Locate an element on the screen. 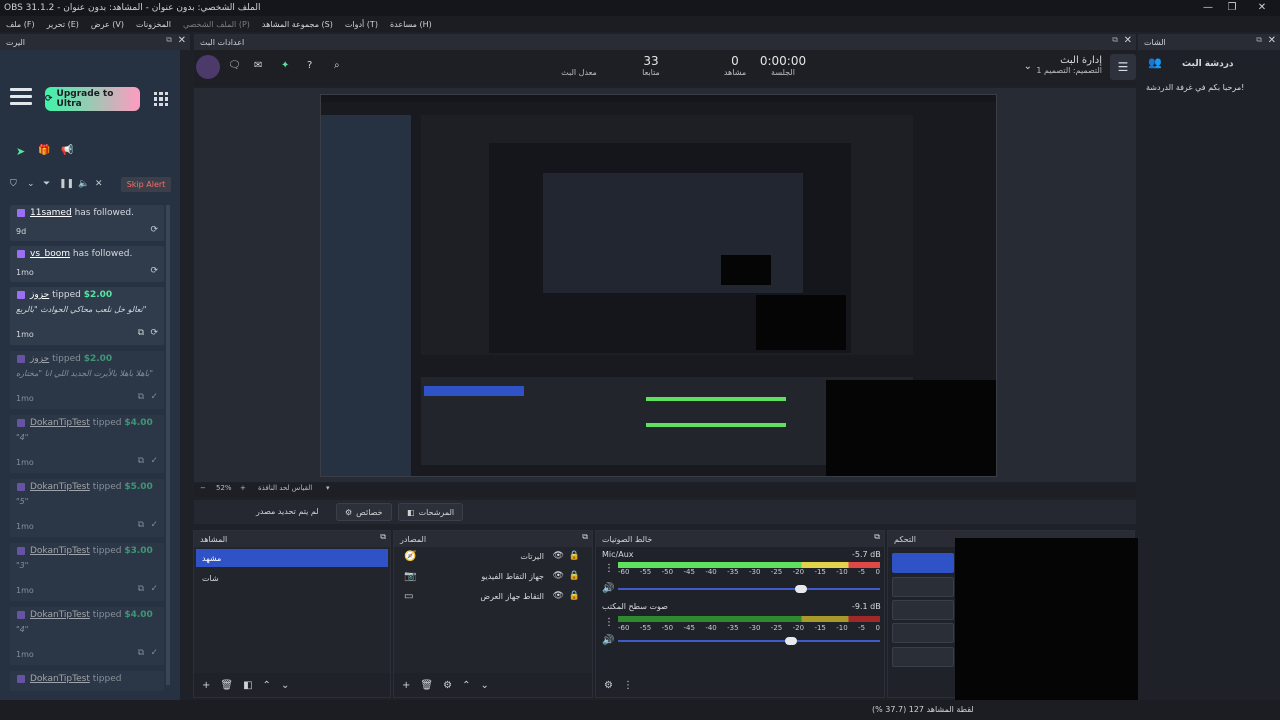 The width and height of the screenshot is (1280, 720). volume-icon: 🔈 is located at coordinates (83, 184).